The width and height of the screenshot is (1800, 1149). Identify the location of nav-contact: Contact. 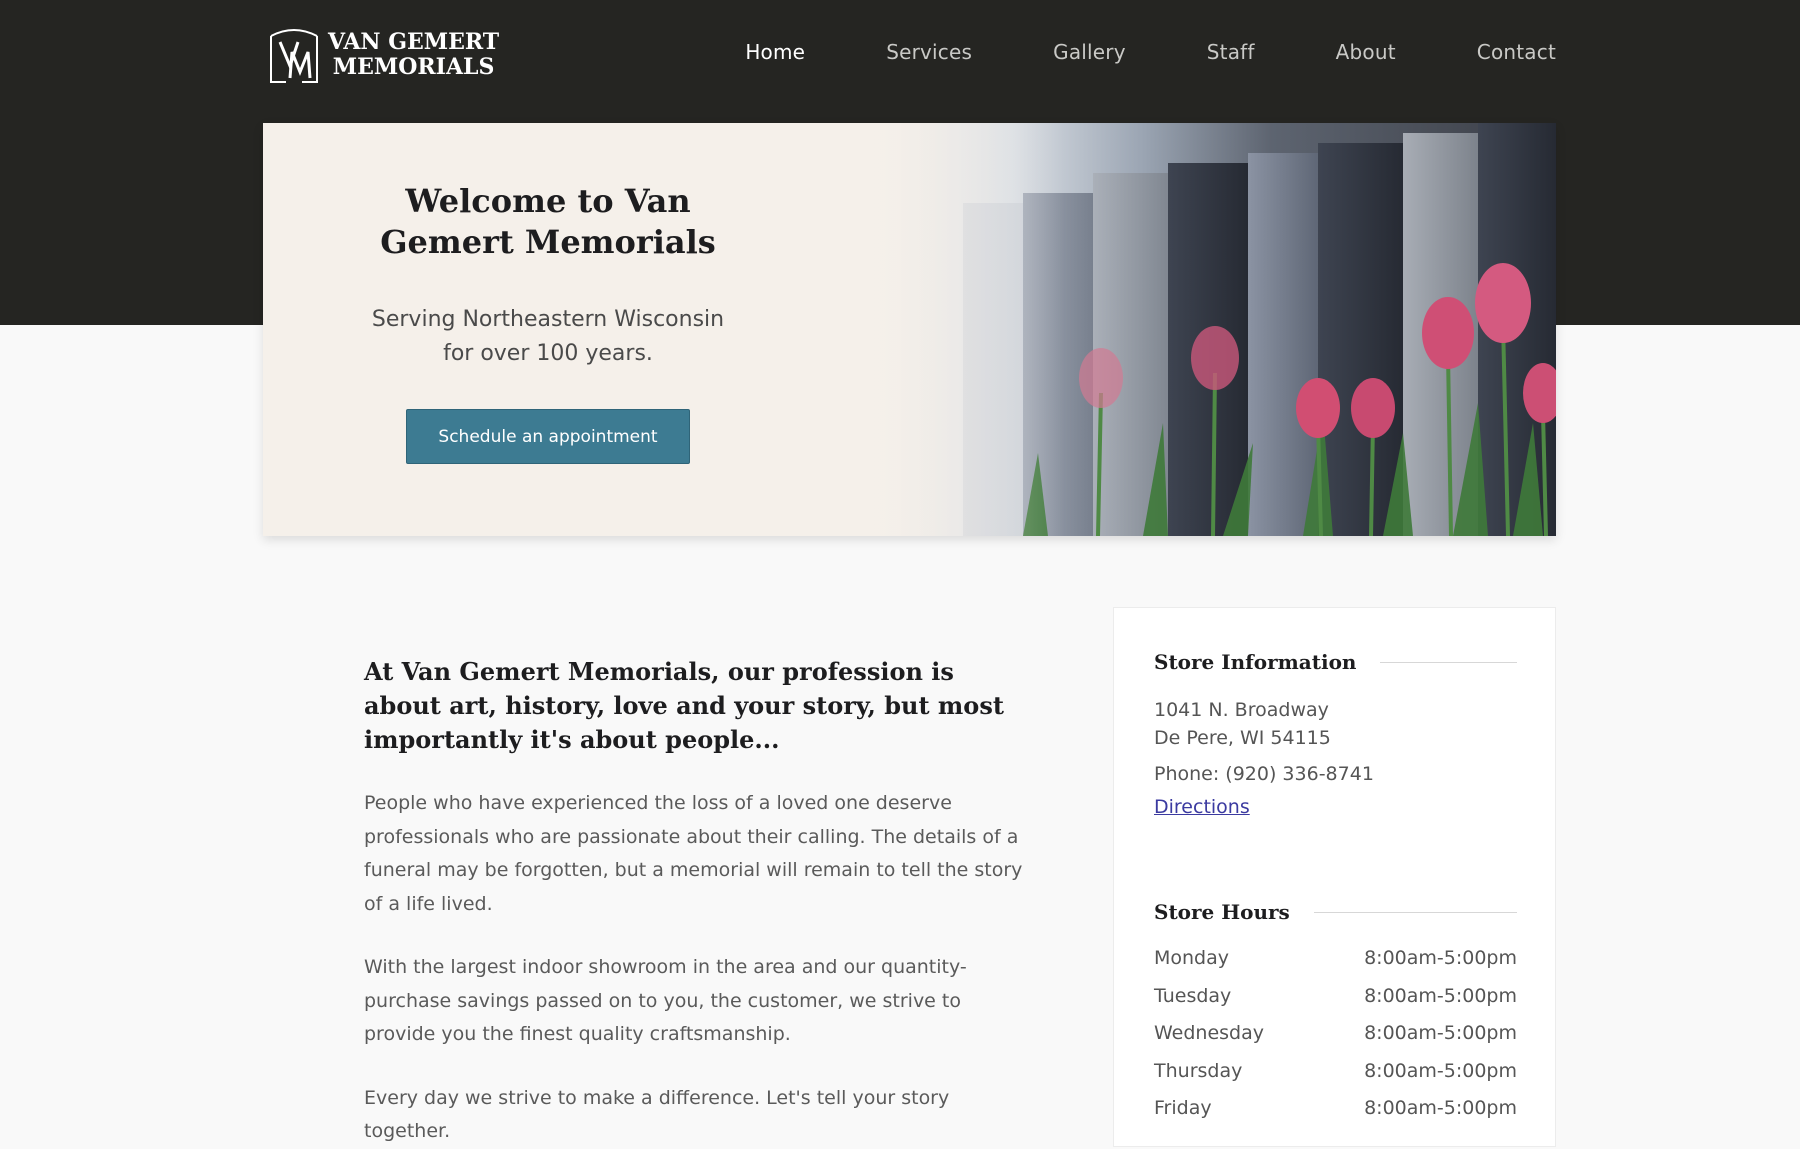
(1516, 52).